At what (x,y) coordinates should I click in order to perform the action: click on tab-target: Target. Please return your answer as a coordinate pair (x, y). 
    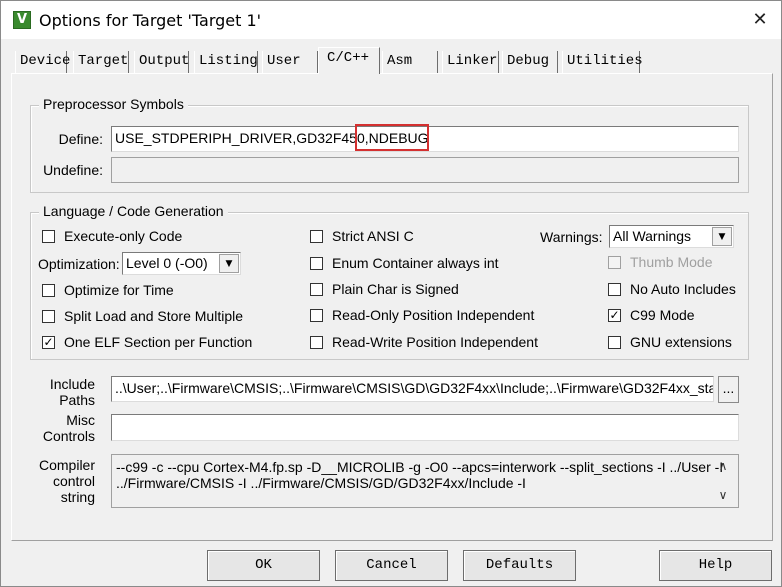
    Looking at the image, I should click on (101, 62).